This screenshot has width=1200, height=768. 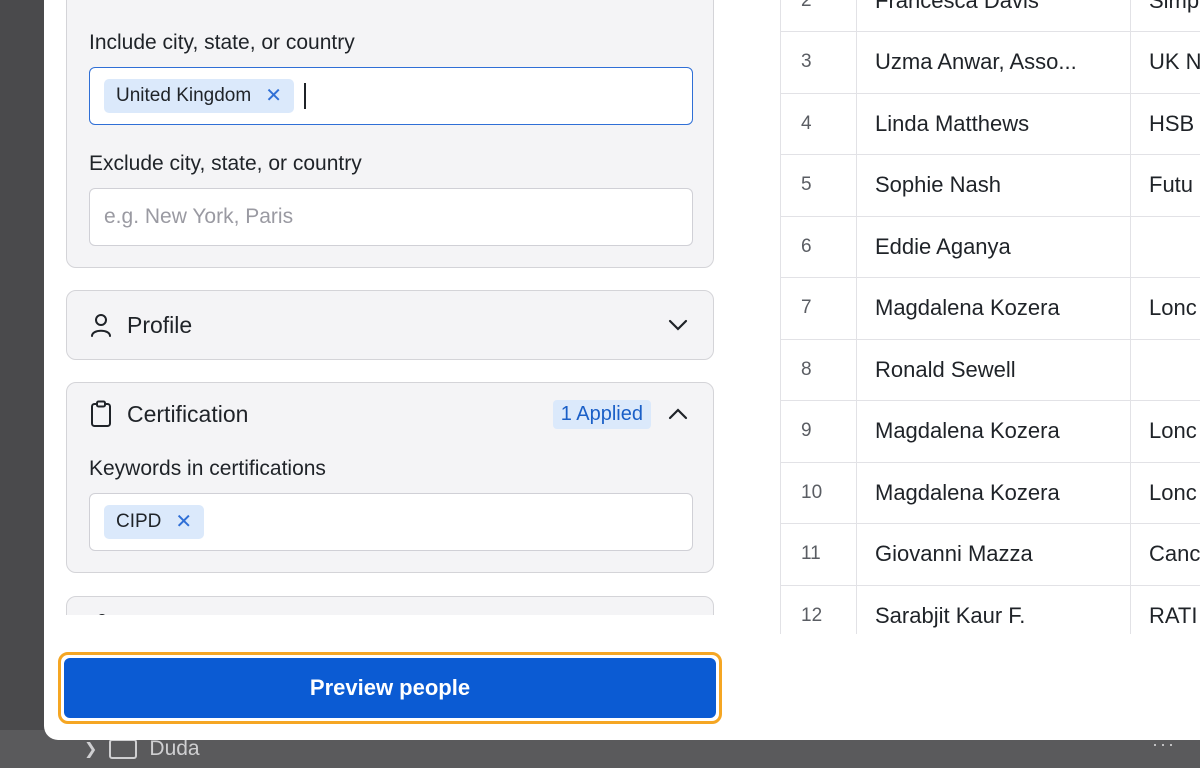 What do you see at coordinates (994, 369) in the screenshot?
I see `person-name: Ronald Sewell` at bounding box center [994, 369].